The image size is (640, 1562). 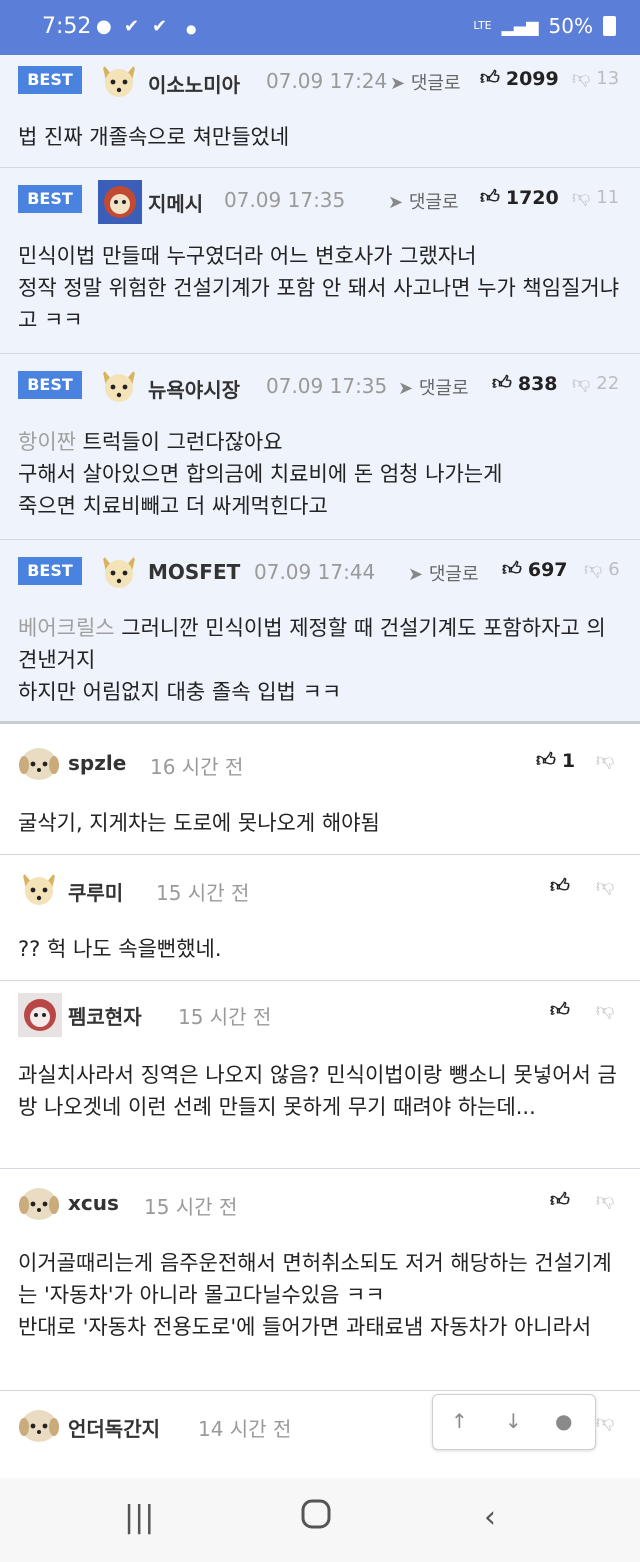 I want to click on status-time: 7:52, so click(x=67, y=26).